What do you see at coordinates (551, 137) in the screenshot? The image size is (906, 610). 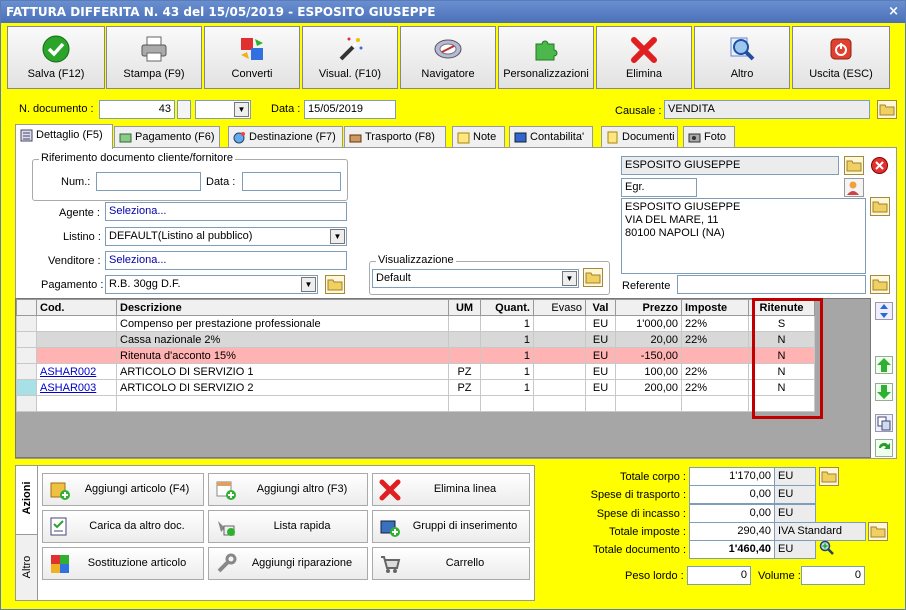 I see `tab-contabilita: Contabilita'` at bounding box center [551, 137].